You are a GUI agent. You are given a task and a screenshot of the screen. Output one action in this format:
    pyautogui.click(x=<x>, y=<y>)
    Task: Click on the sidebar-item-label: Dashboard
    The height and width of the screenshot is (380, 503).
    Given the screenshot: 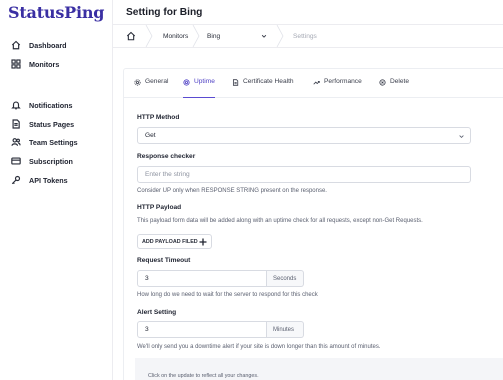 What is the action you would take?
    pyautogui.click(x=48, y=45)
    